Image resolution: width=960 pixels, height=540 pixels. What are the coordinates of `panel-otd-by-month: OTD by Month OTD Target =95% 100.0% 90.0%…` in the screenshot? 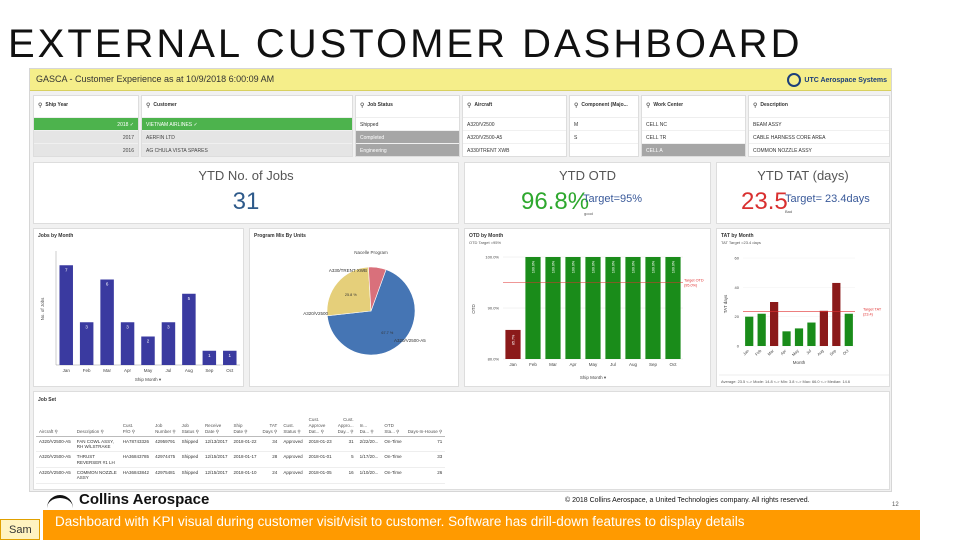 It's located at (587, 307).